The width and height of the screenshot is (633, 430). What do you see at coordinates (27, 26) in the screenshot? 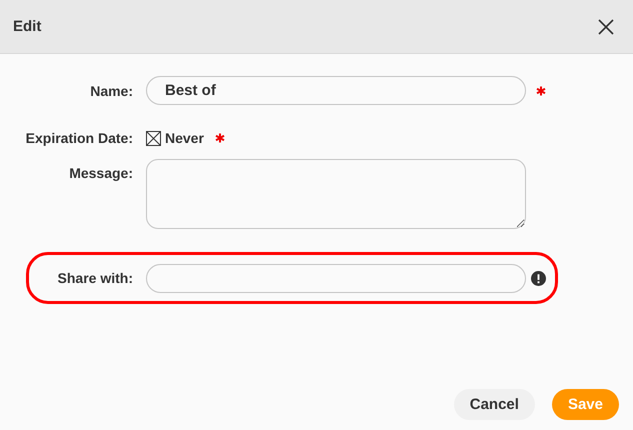
I see `window-title: Edit` at bounding box center [27, 26].